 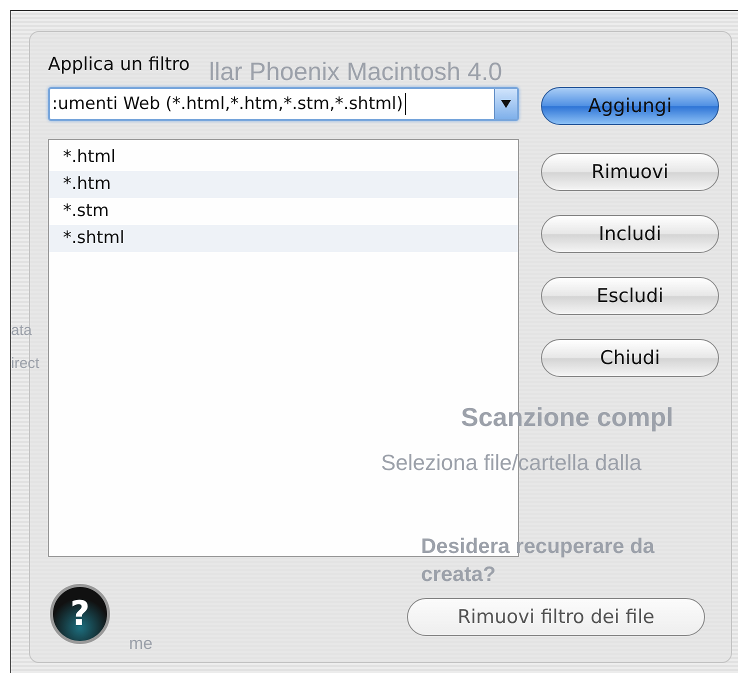 What do you see at coordinates (141, 644) in the screenshot?
I see `background-text: me` at bounding box center [141, 644].